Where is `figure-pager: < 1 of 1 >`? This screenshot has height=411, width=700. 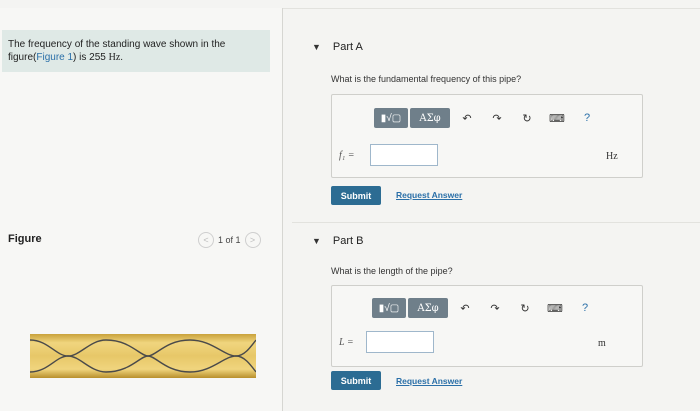 figure-pager: < 1 of 1 > is located at coordinates (229, 240).